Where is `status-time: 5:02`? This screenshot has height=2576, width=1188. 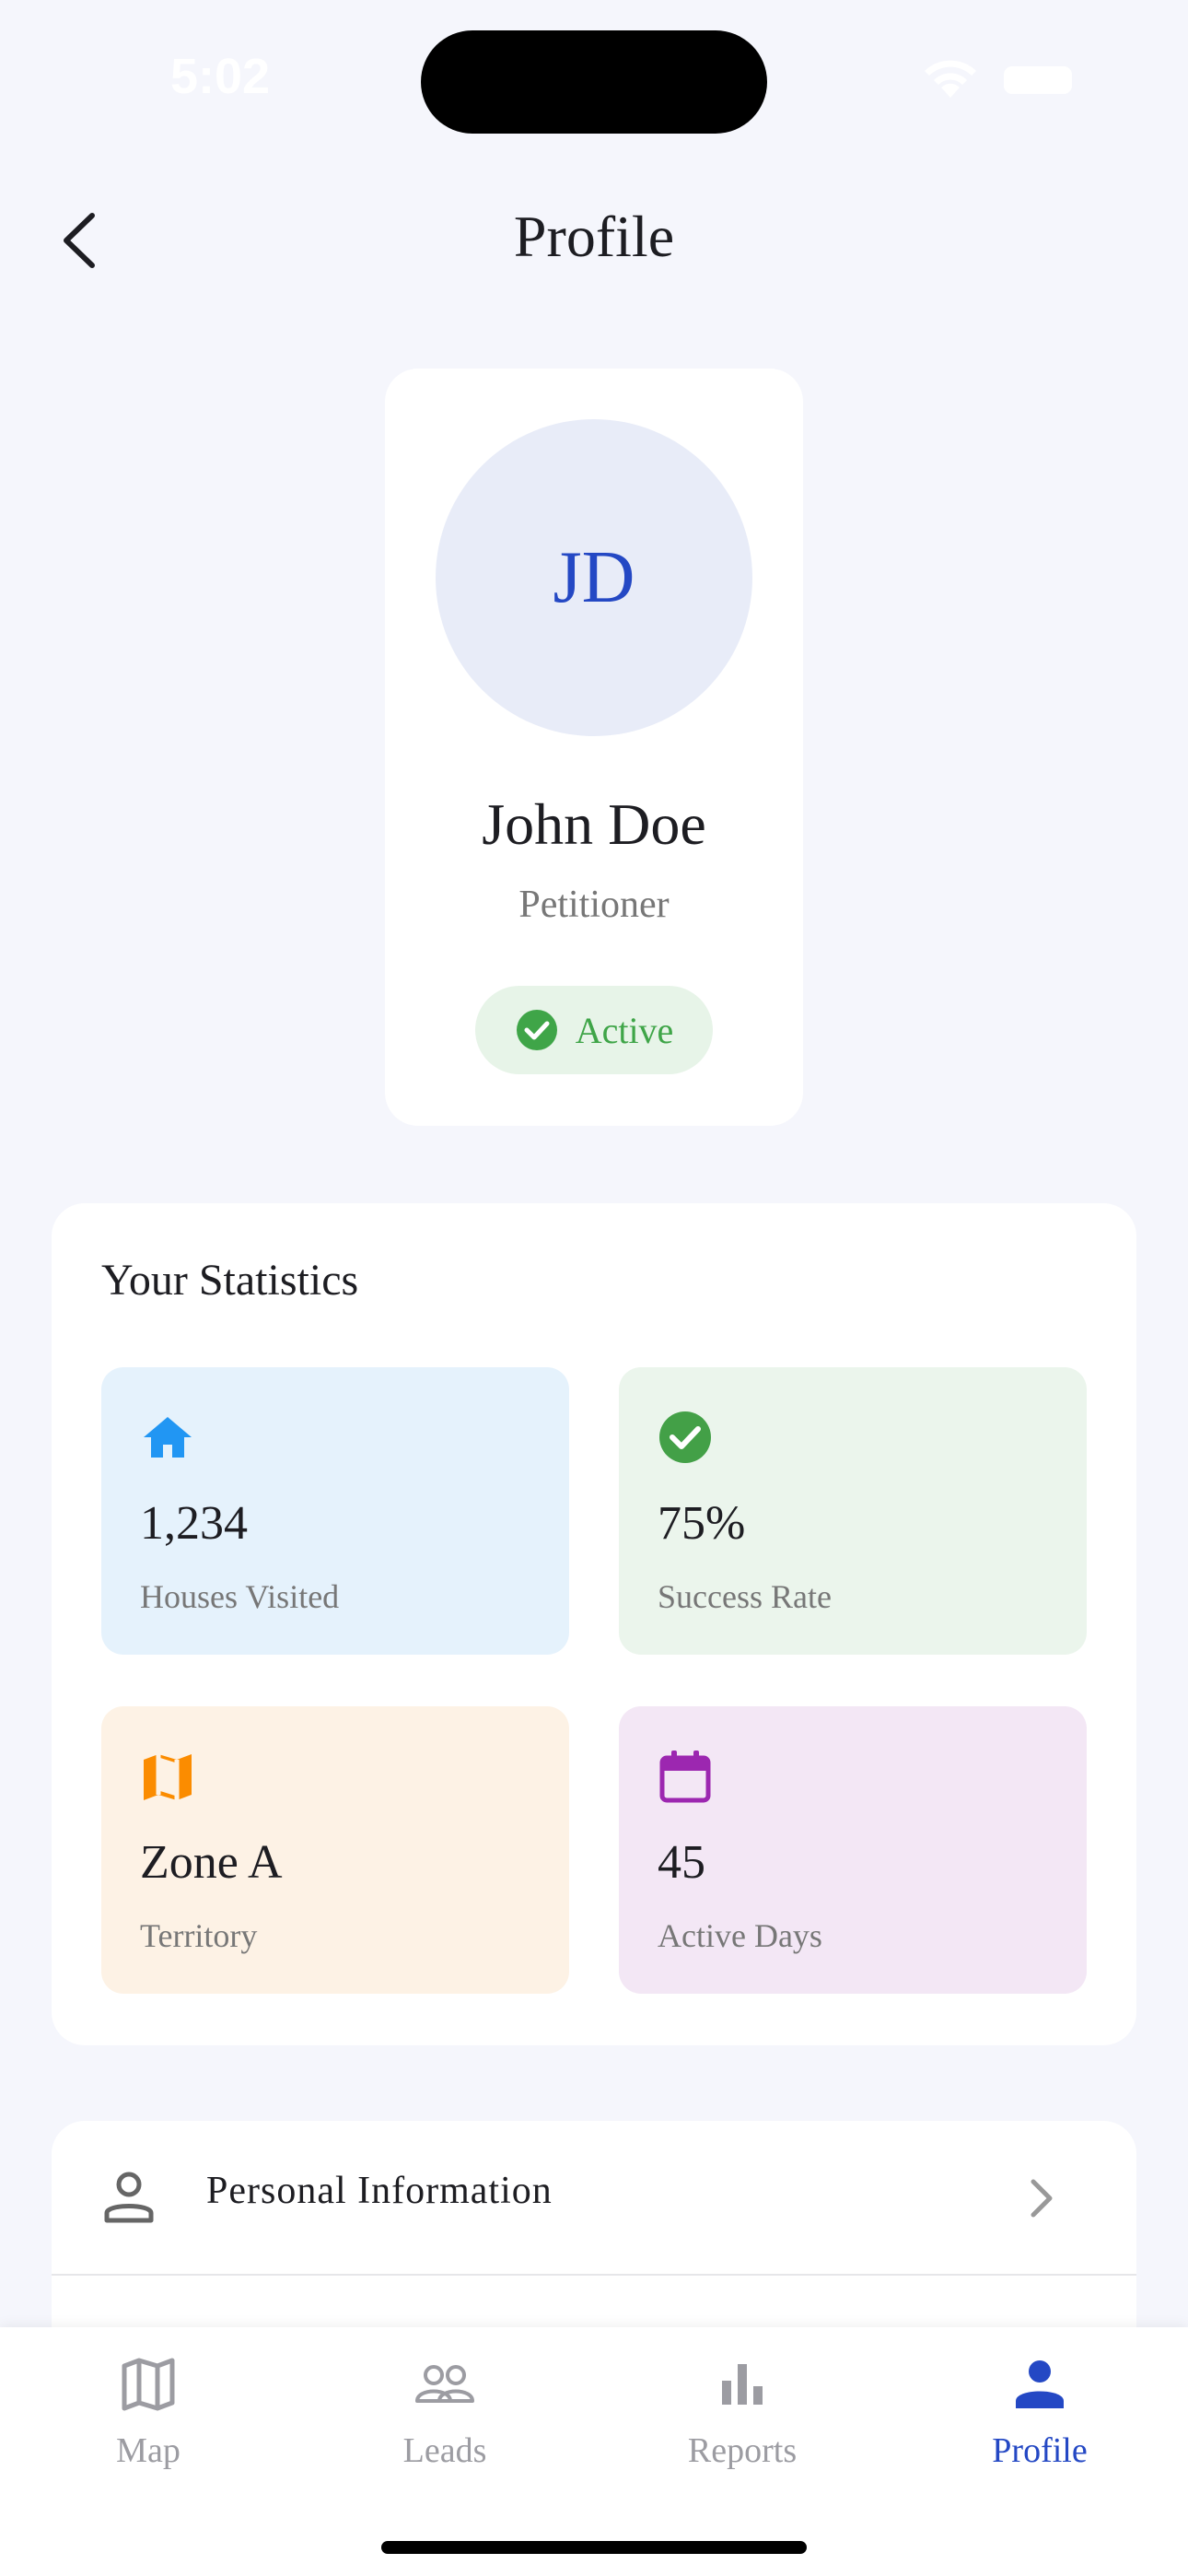 status-time: 5:02 is located at coordinates (220, 76).